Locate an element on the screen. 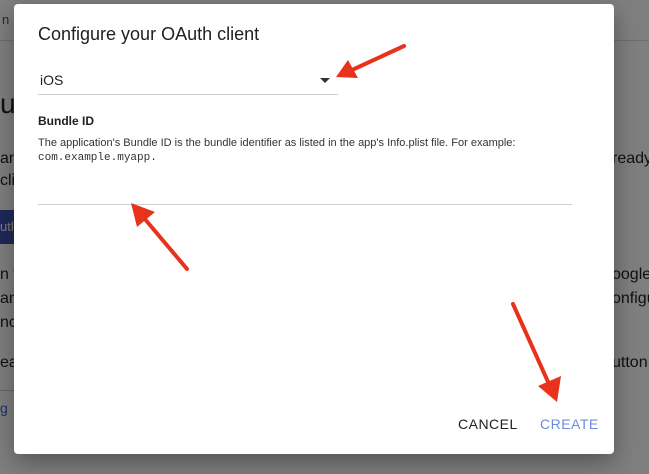 Image resolution: width=649 pixels, height=474 pixels. bundle-id-label: Bundle ID is located at coordinates (66, 121).